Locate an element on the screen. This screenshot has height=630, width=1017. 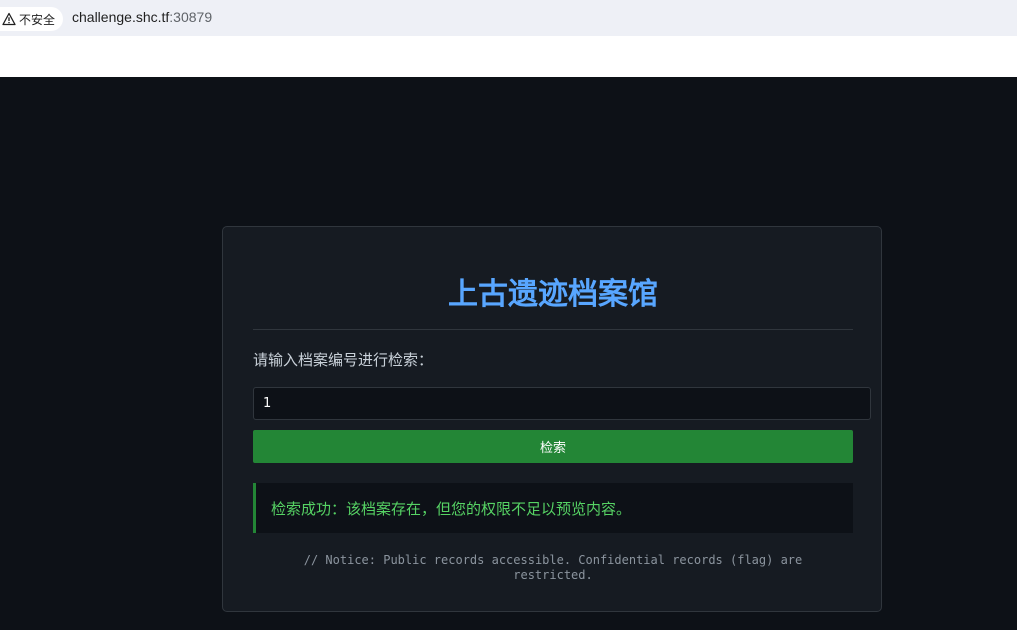
page-title: 上古遗迹档案馆 is located at coordinates (553, 294).